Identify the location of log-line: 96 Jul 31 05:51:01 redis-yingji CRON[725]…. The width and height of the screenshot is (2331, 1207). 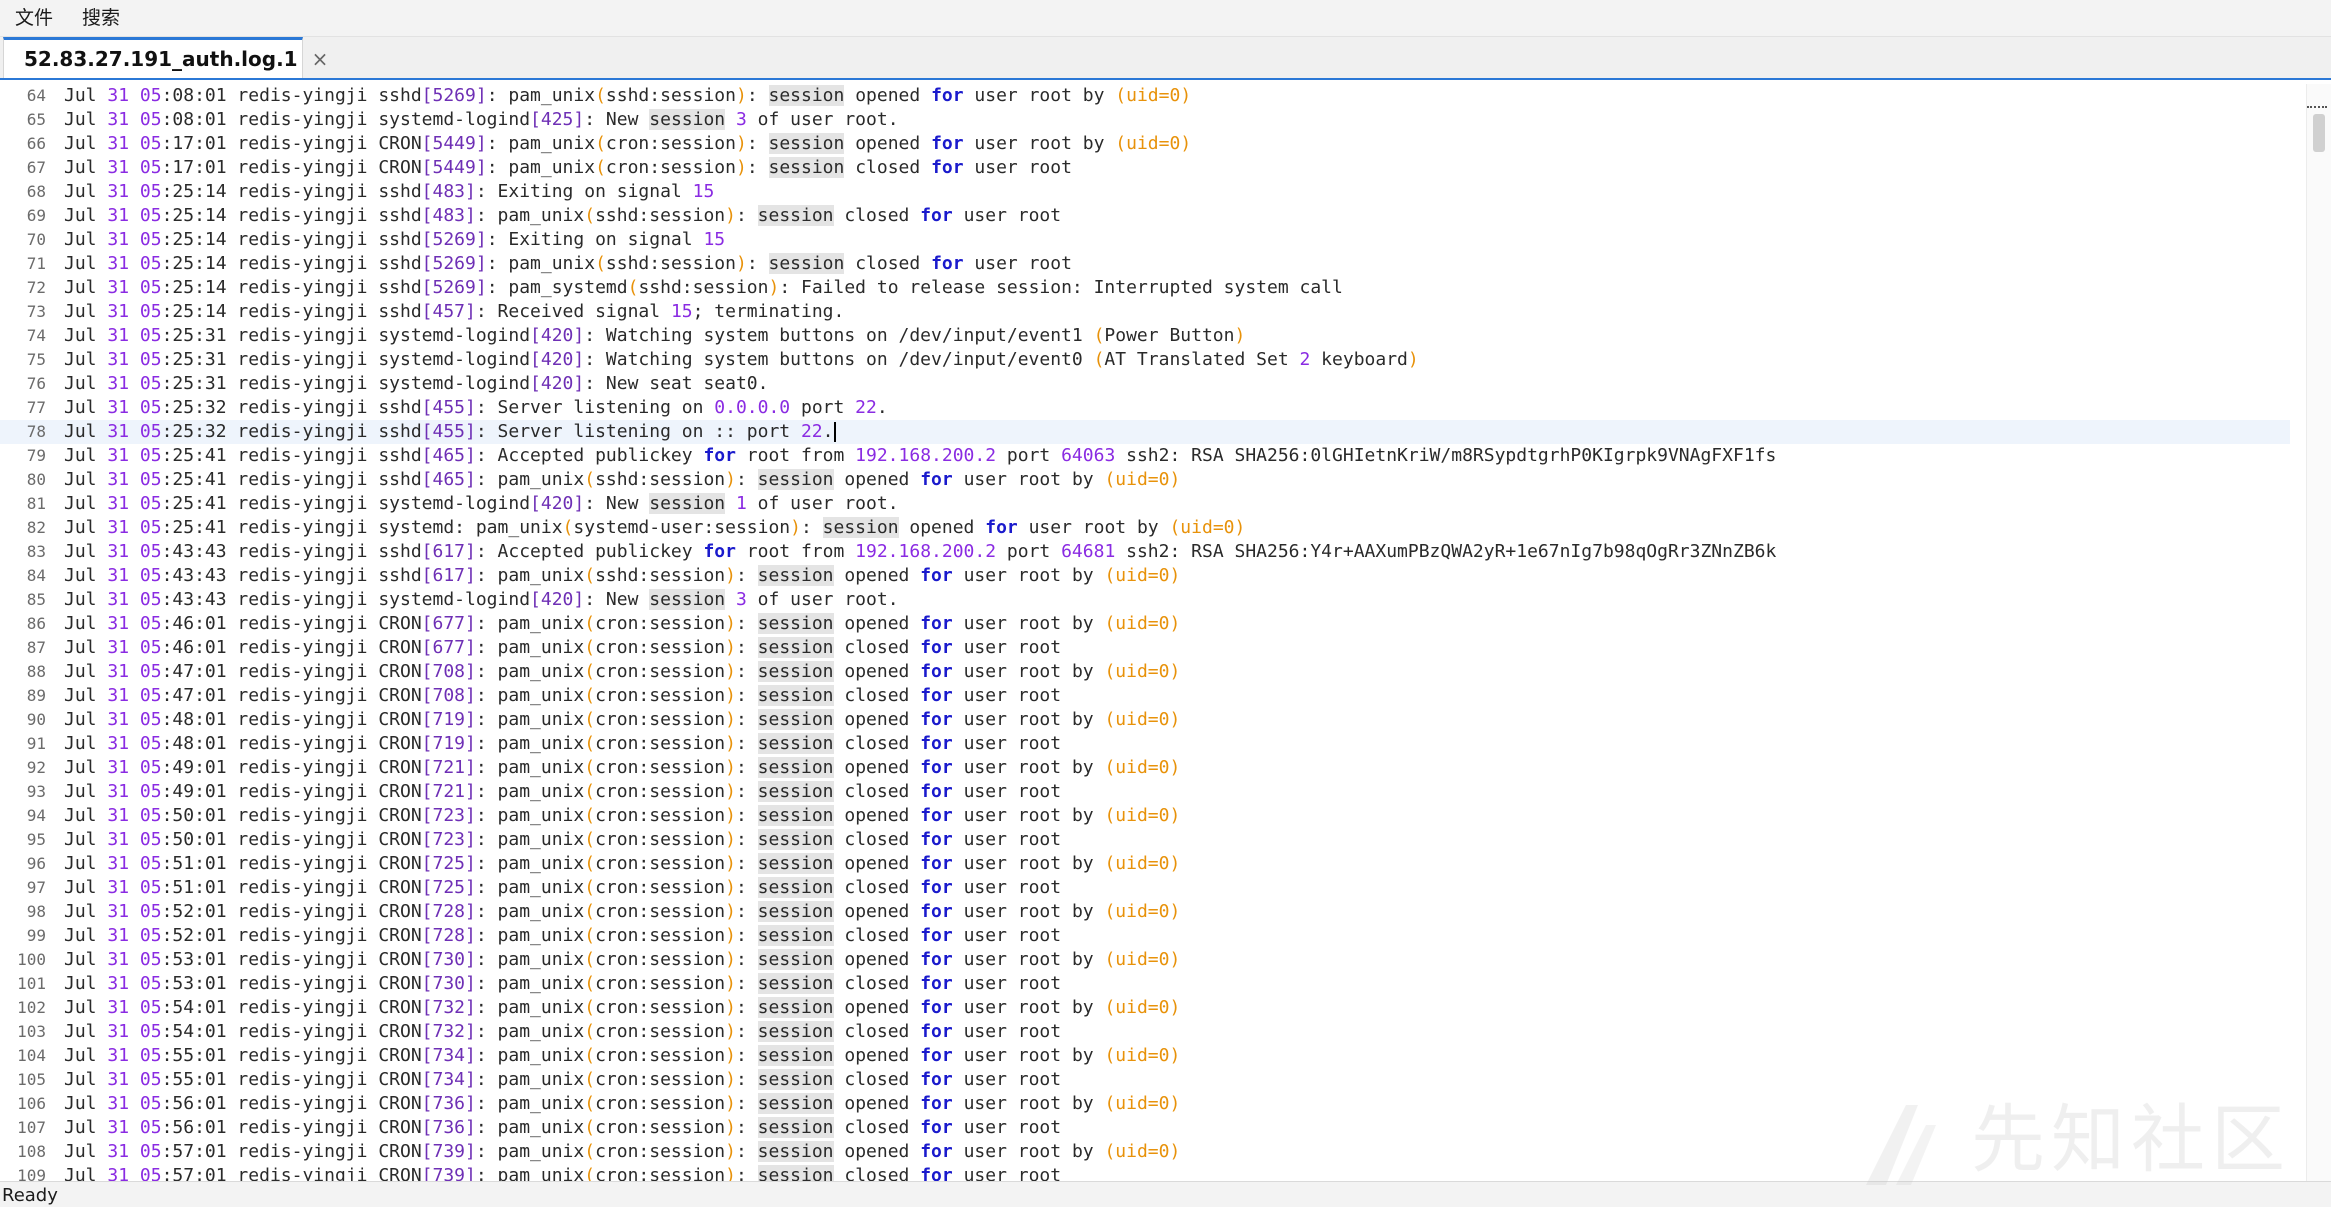
(1145, 864).